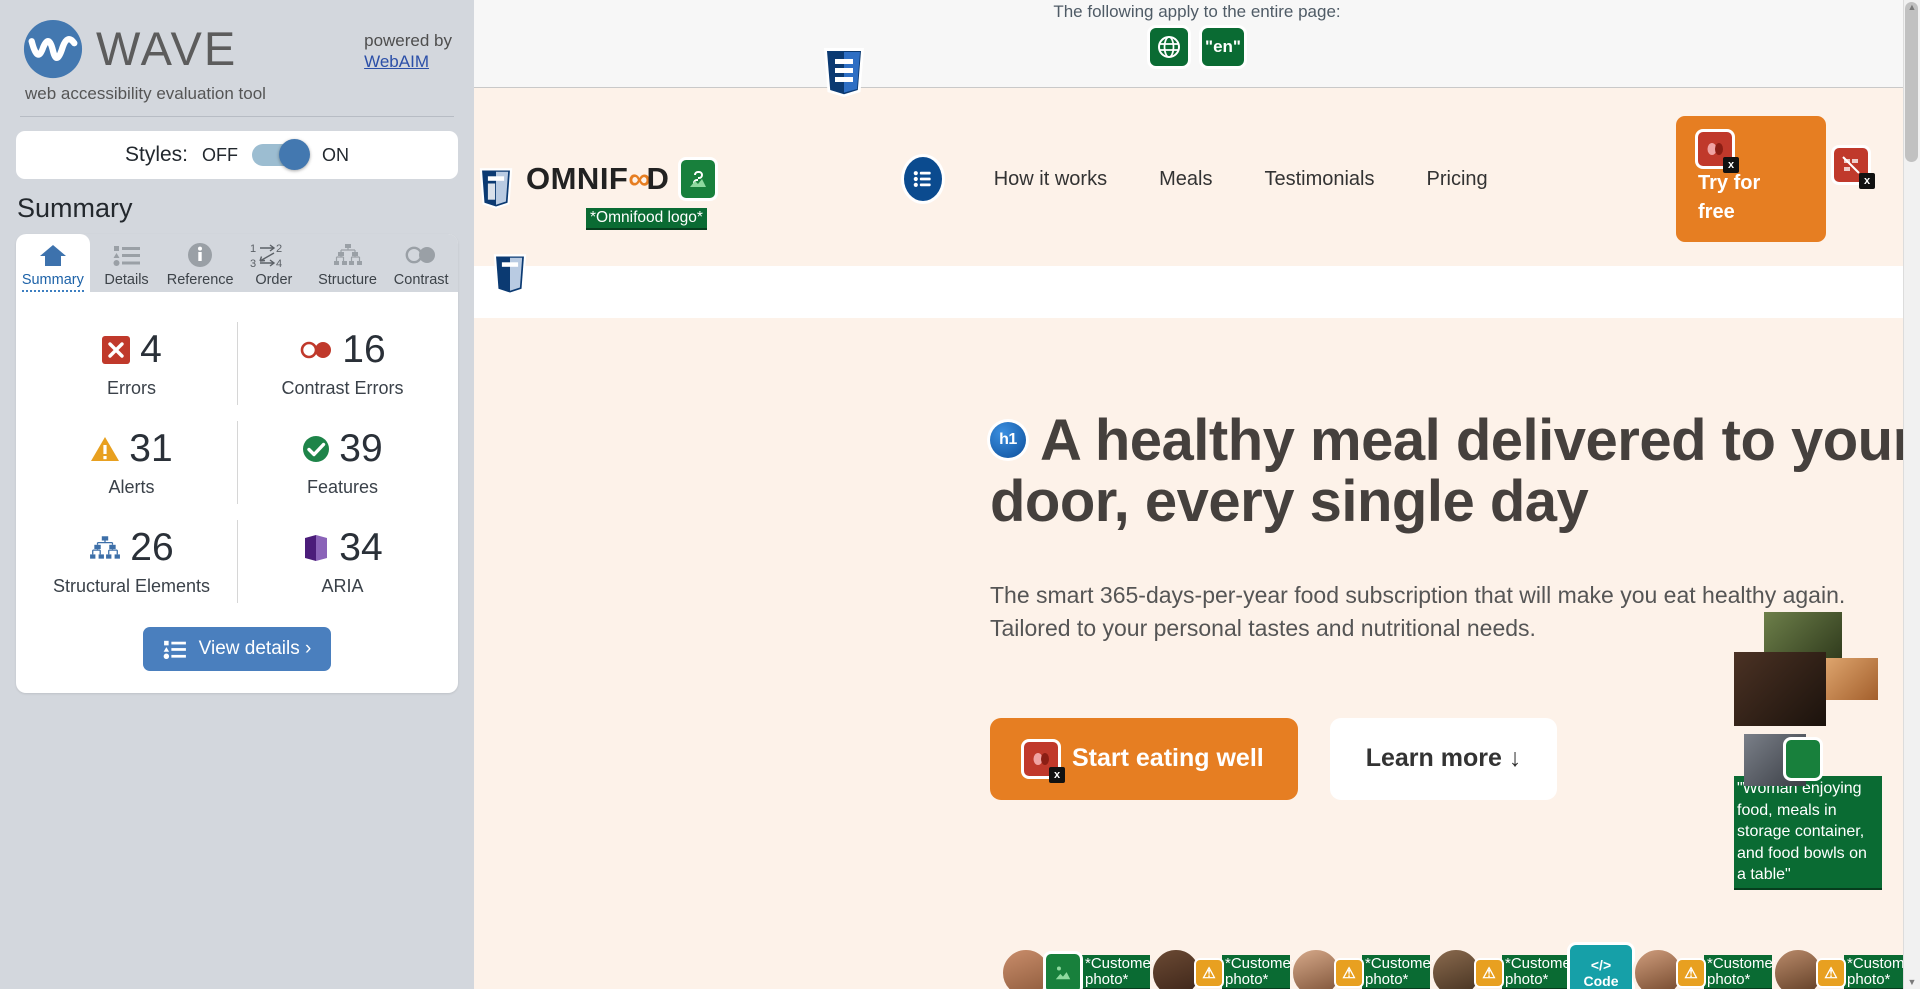 The image size is (1920, 989). Describe the element at coordinates (274, 263) in the screenshot. I see `tab-order: 1 2 3 4 Order` at that location.